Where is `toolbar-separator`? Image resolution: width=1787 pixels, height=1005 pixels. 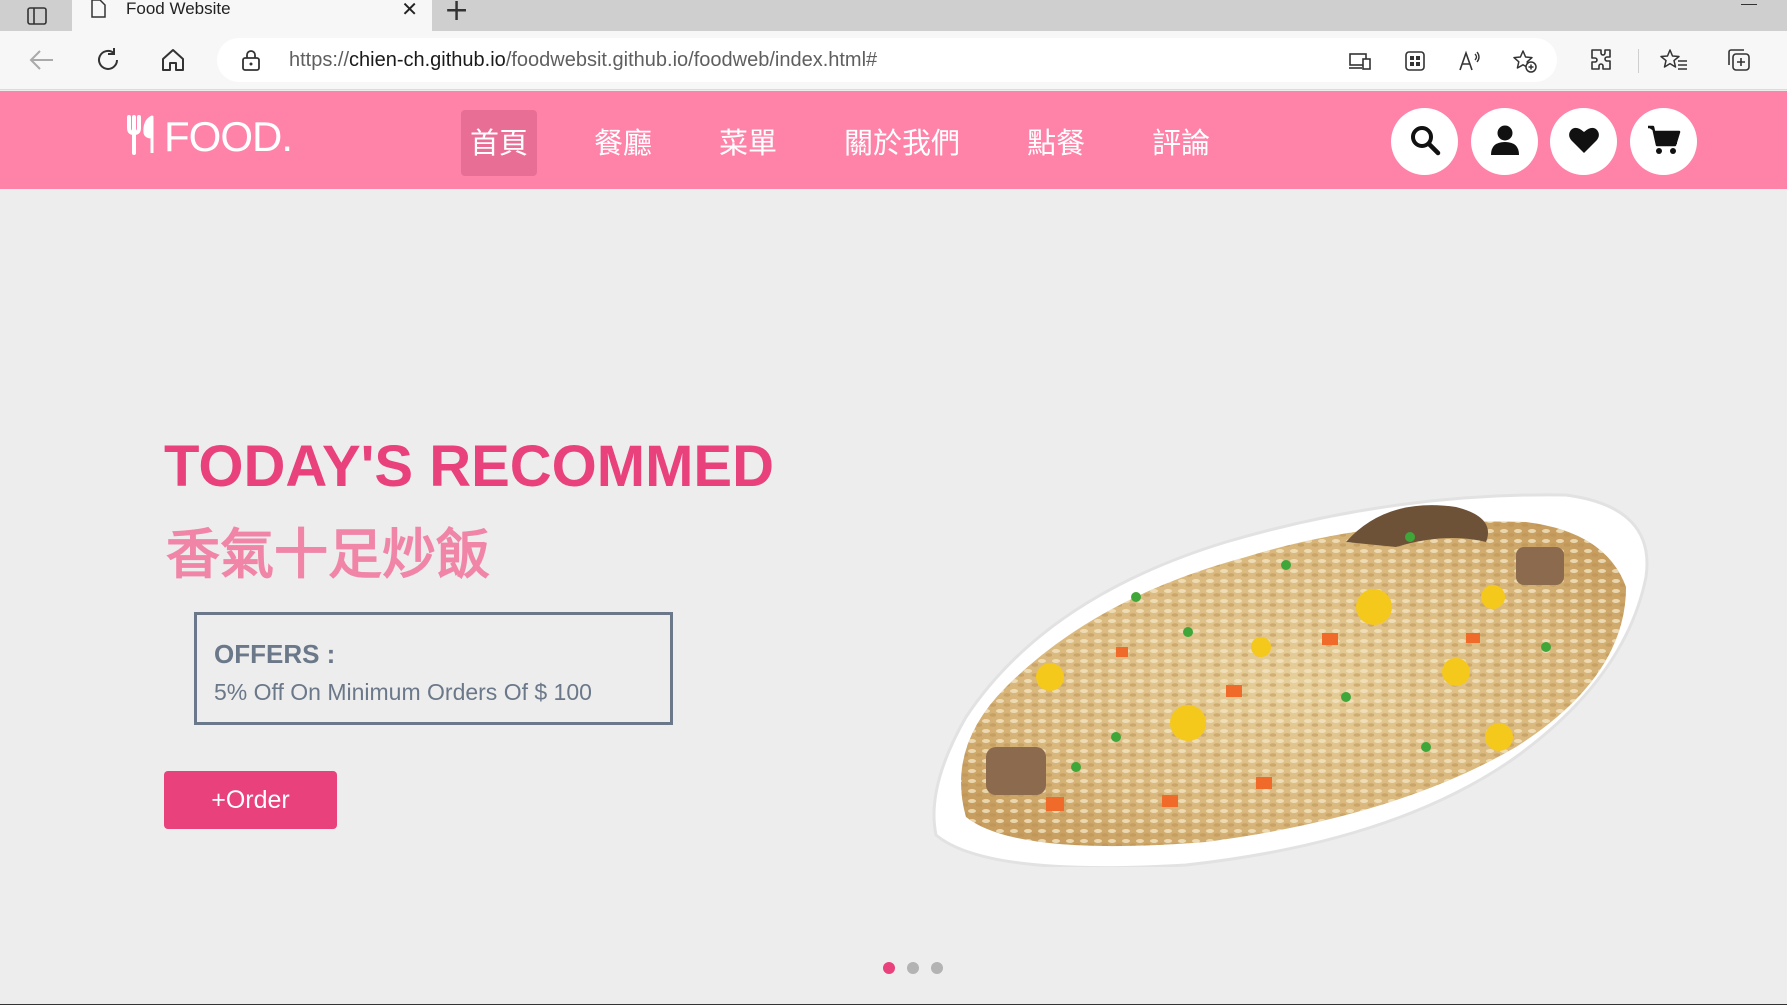 toolbar-separator is located at coordinates (1638, 61).